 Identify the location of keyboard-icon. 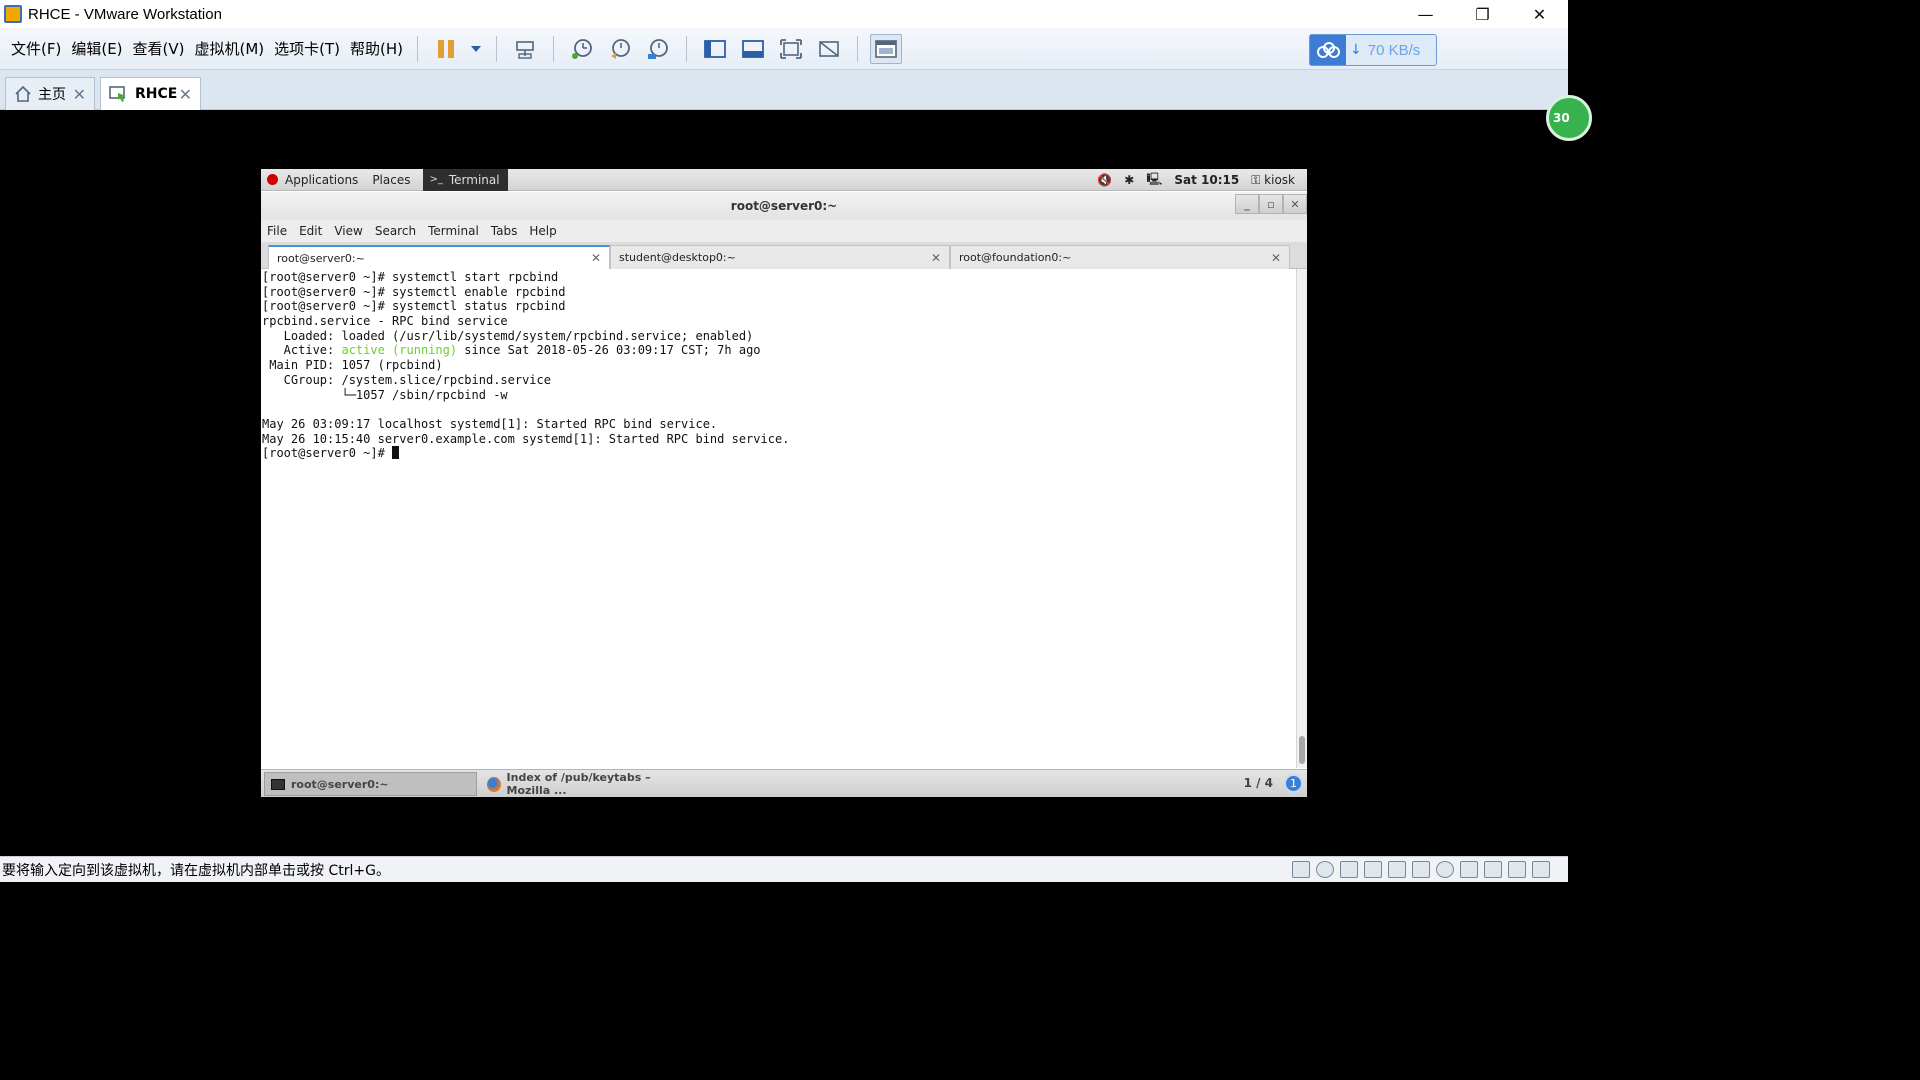
(525, 49).